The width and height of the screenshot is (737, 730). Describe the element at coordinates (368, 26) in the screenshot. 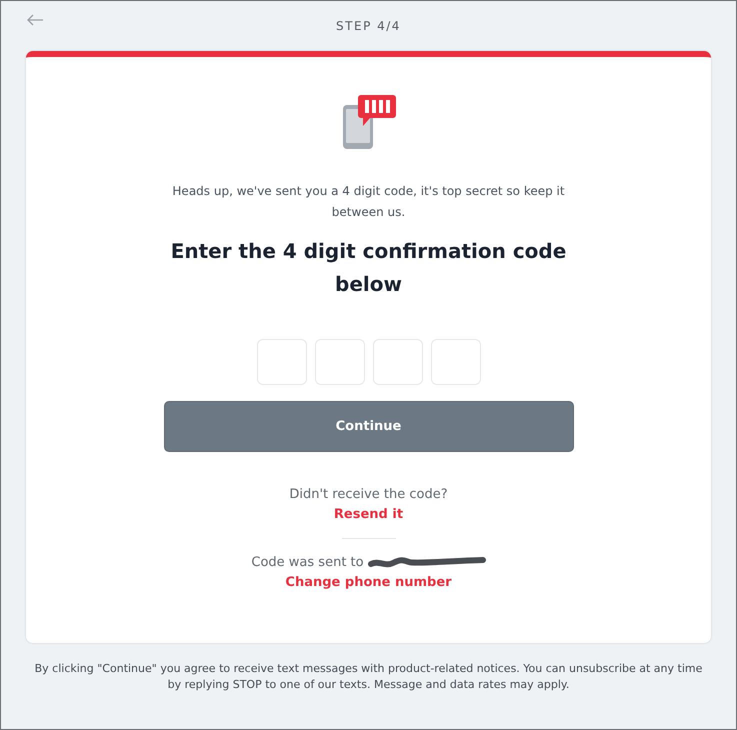

I see `step-indicator: STEP 4/4` at that location.